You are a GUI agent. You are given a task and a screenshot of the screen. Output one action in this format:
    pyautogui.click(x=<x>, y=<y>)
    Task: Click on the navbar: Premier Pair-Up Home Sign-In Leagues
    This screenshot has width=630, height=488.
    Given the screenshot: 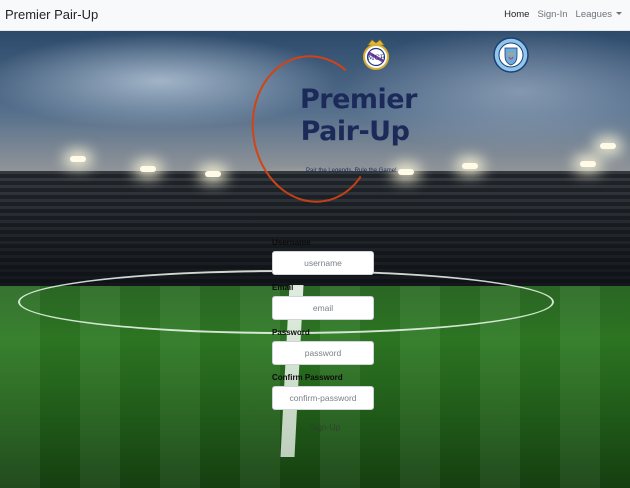 What is the action you would take?
    pyautogui.click(x=315, y=15)
    